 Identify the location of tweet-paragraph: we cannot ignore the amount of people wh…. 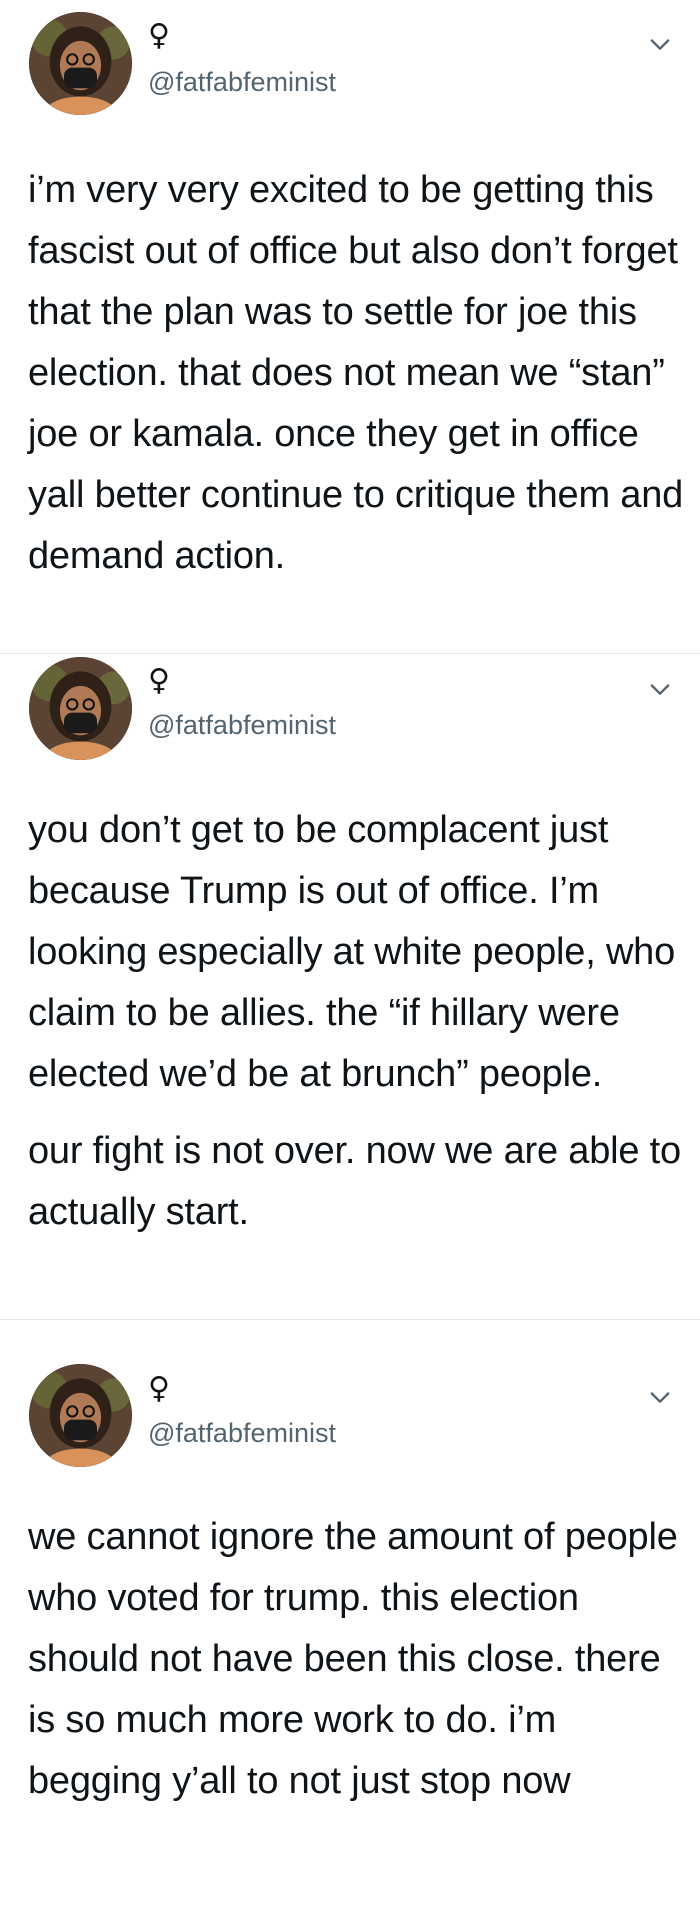
(353, 1659).